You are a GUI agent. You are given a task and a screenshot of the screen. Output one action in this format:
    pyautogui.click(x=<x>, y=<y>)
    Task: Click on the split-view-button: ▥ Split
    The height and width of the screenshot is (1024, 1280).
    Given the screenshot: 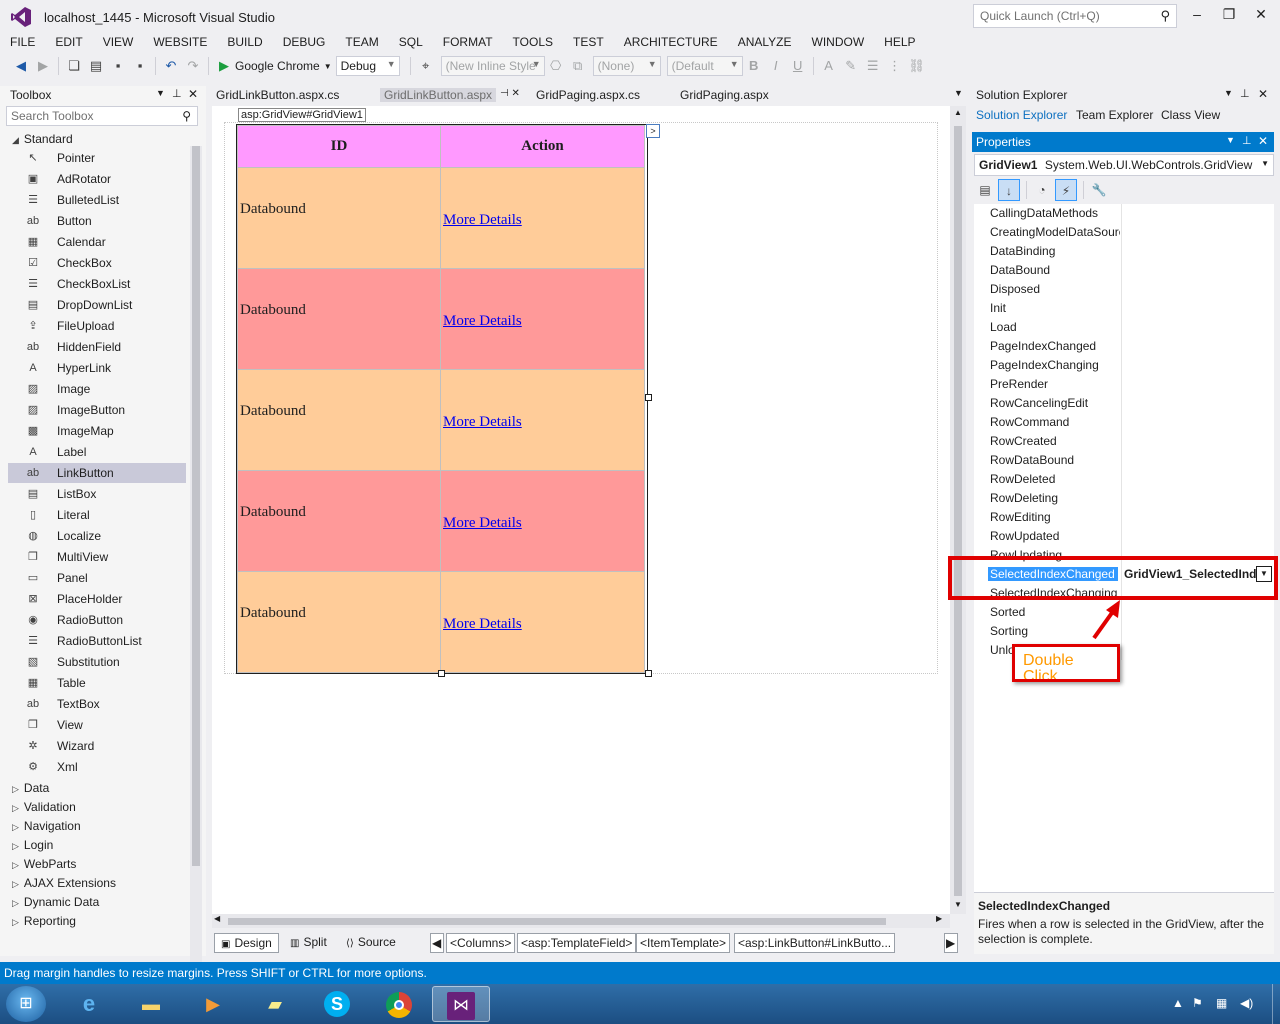 What is the action you would take?
    pyautogui.click(x=308, y=943)
    